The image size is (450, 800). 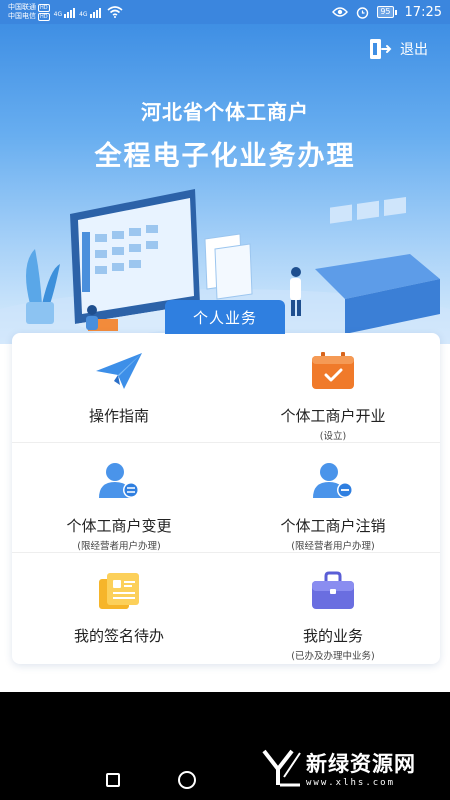 What do you see at coordinates (351, 783) in the screenshot?
I see `watermark-url: www.xlhs.com` at bounding box center [351, 783].